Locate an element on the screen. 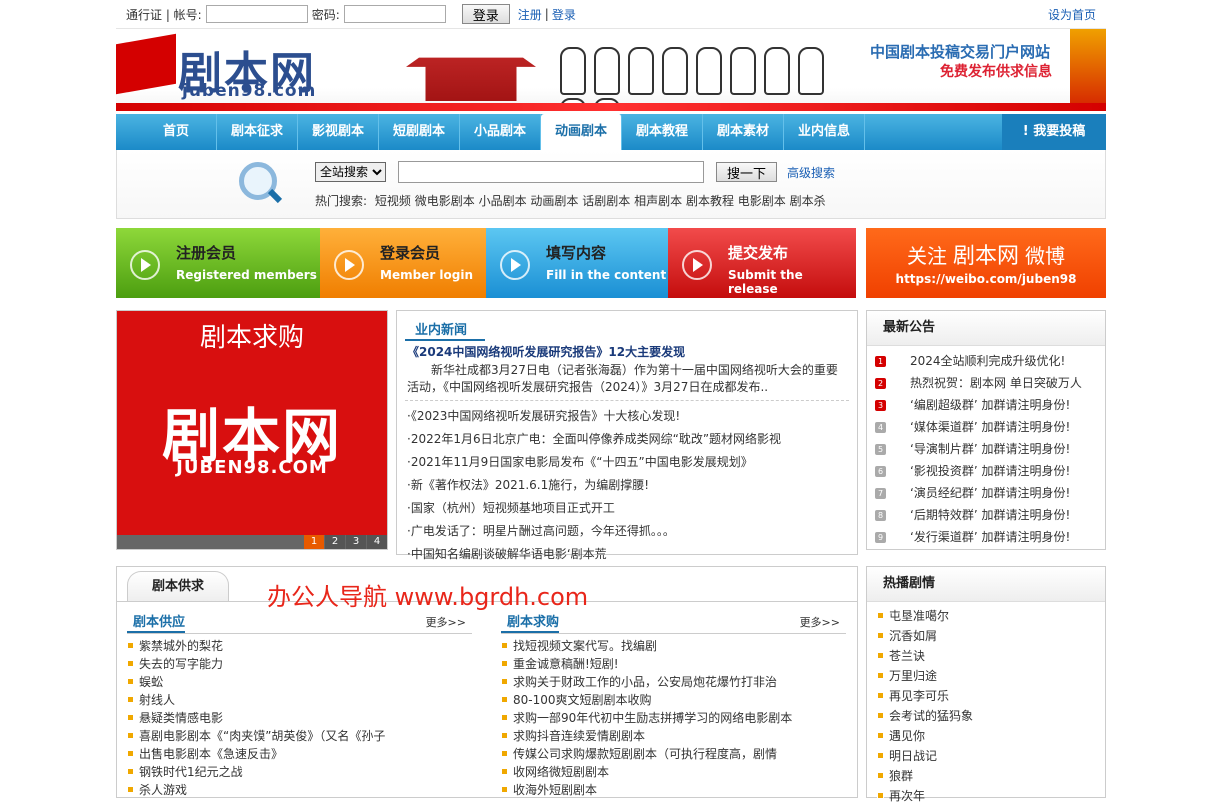 The height and width of the screenshot is (806, 1226). list-item: 求购抖音连续爱情剧剧本 is located at coordinates (673, 736).